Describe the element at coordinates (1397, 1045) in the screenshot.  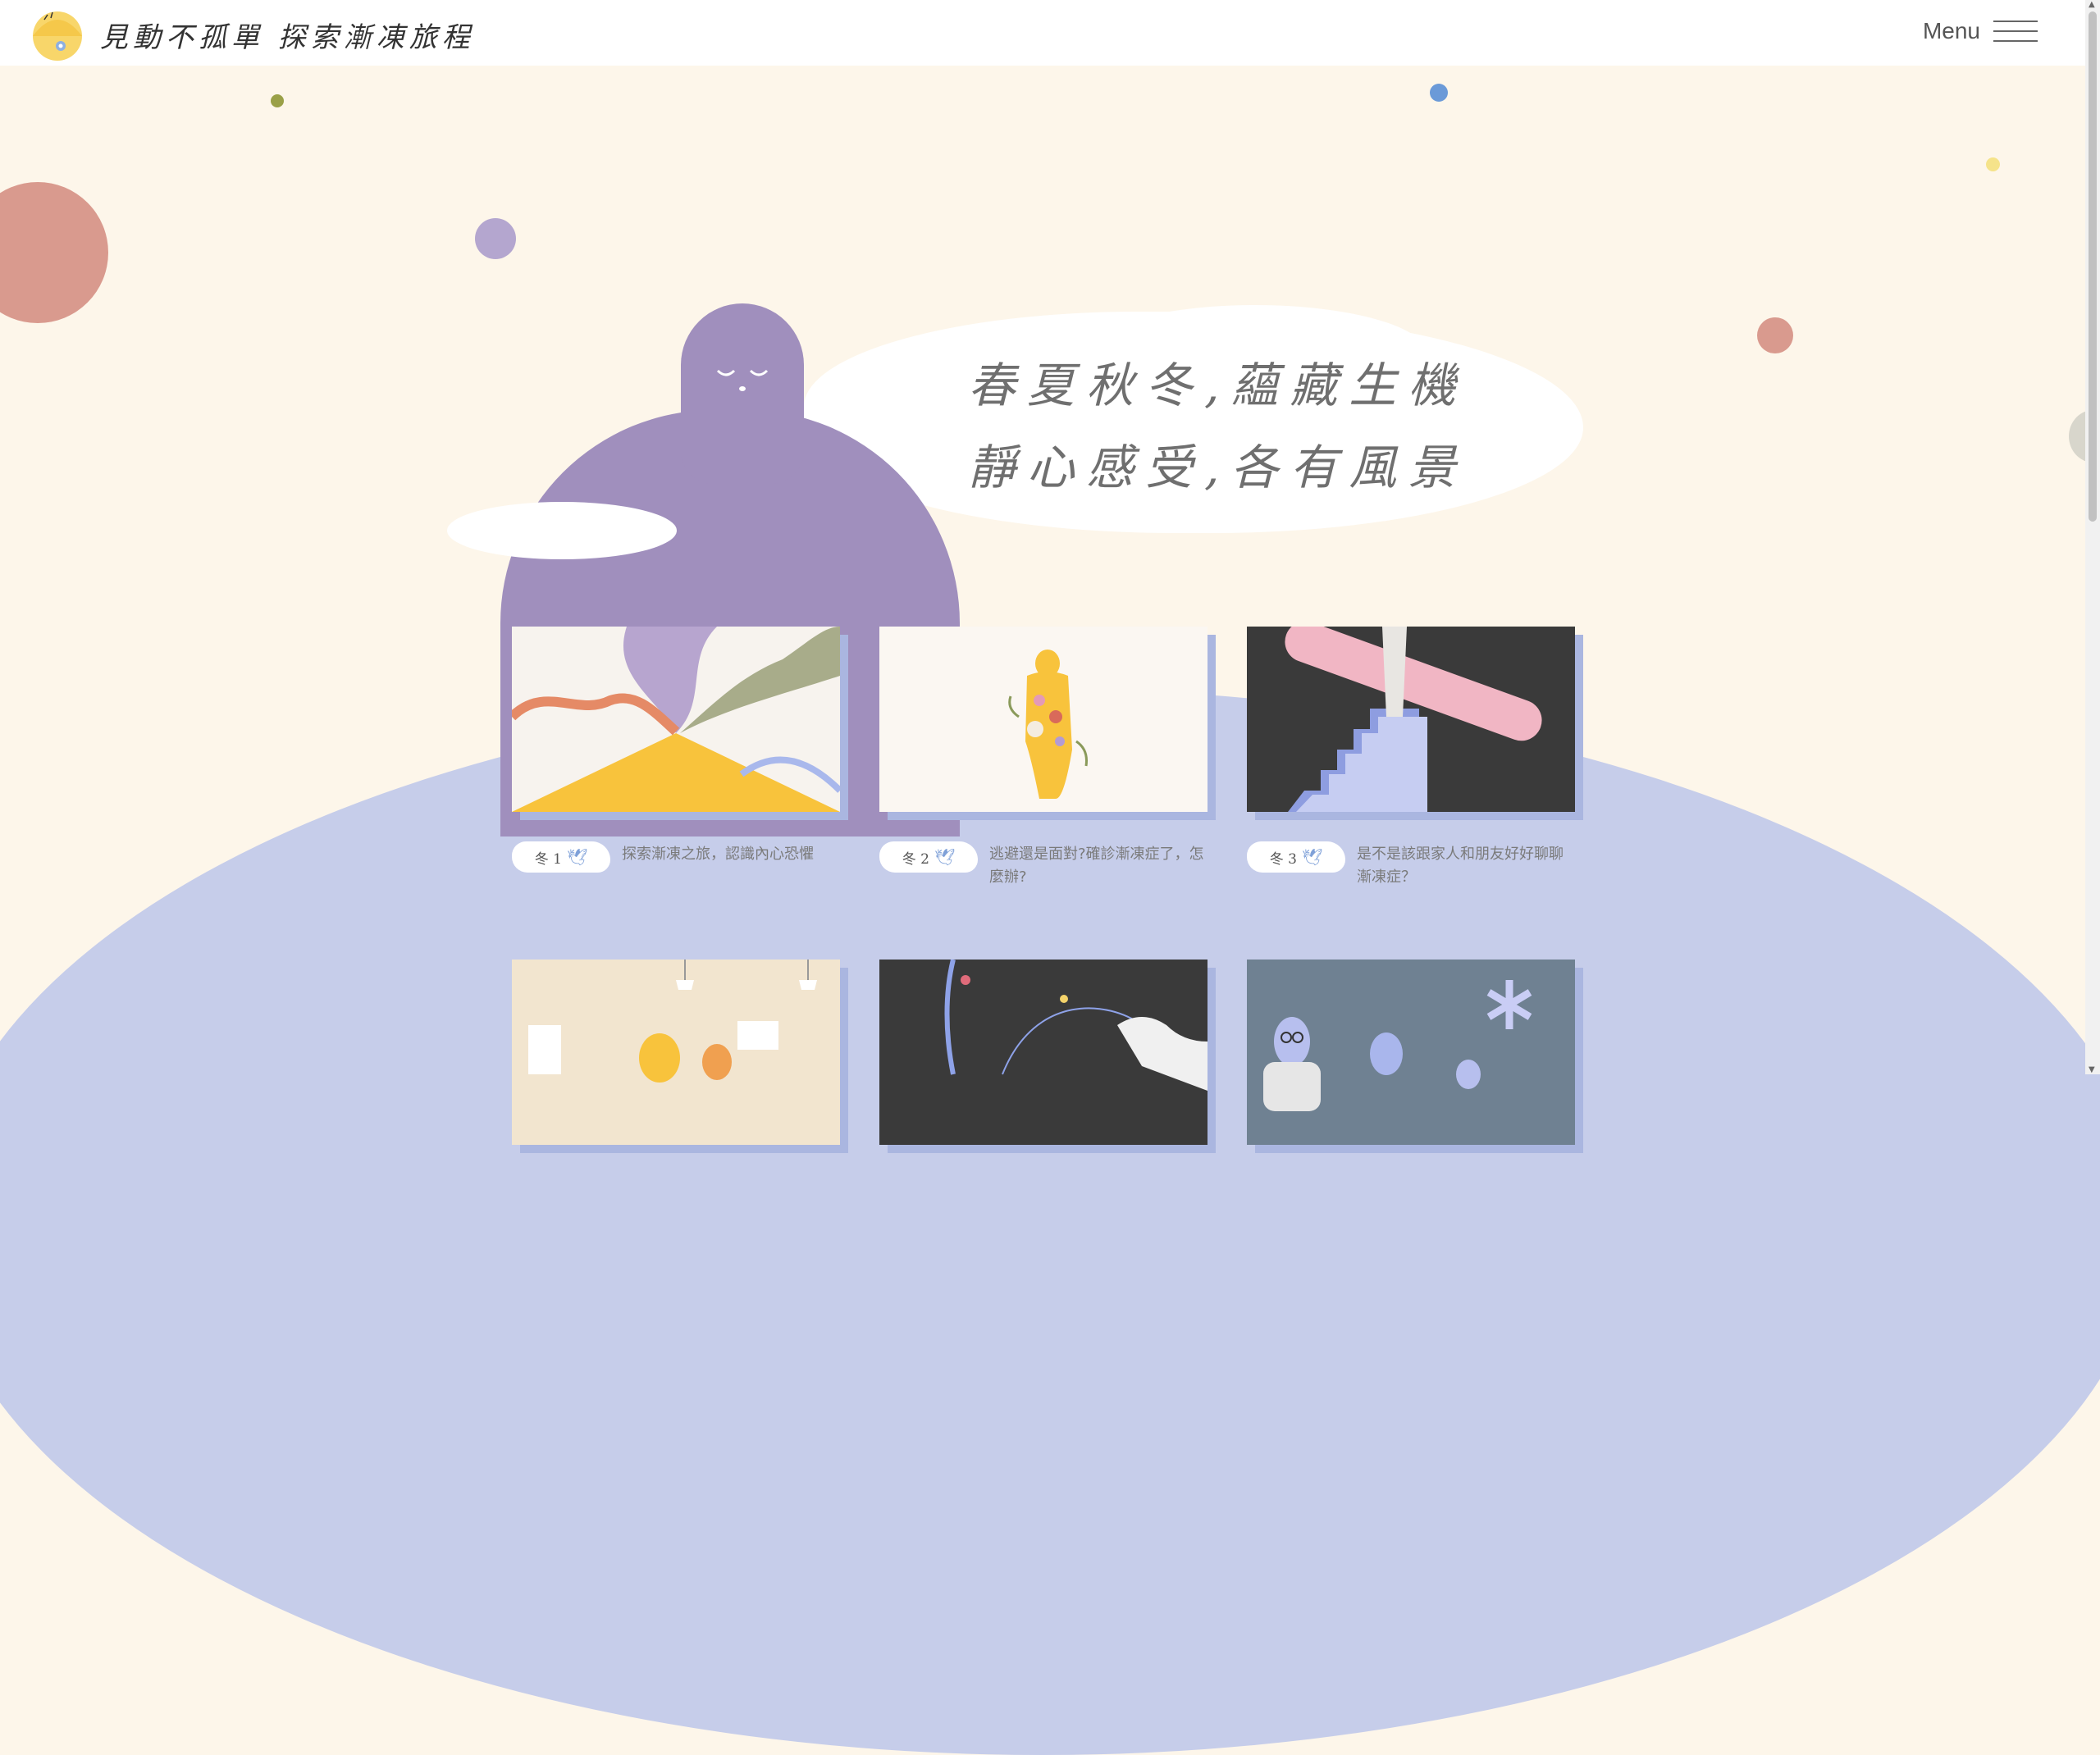
I see `medical-team-illustration` at that location.